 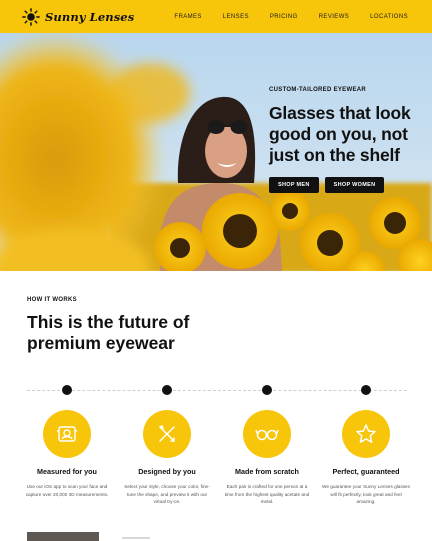 What do you see at coordinates (236, 17) in the screenshot?
I see `nav-lenses: LENSES` at bounding box center [236, 17].